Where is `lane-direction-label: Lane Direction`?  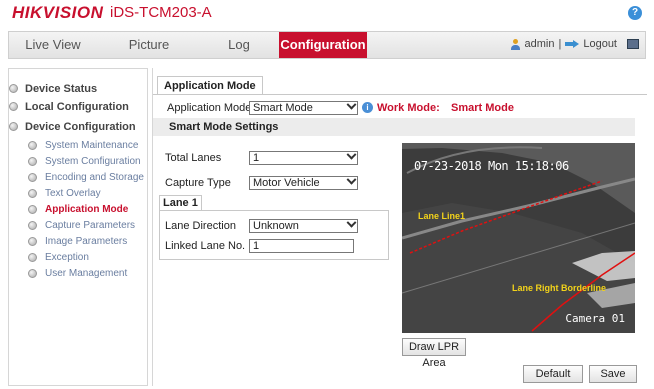 lane-direction-label: Lane Direction is located at coordinates (200, 226).